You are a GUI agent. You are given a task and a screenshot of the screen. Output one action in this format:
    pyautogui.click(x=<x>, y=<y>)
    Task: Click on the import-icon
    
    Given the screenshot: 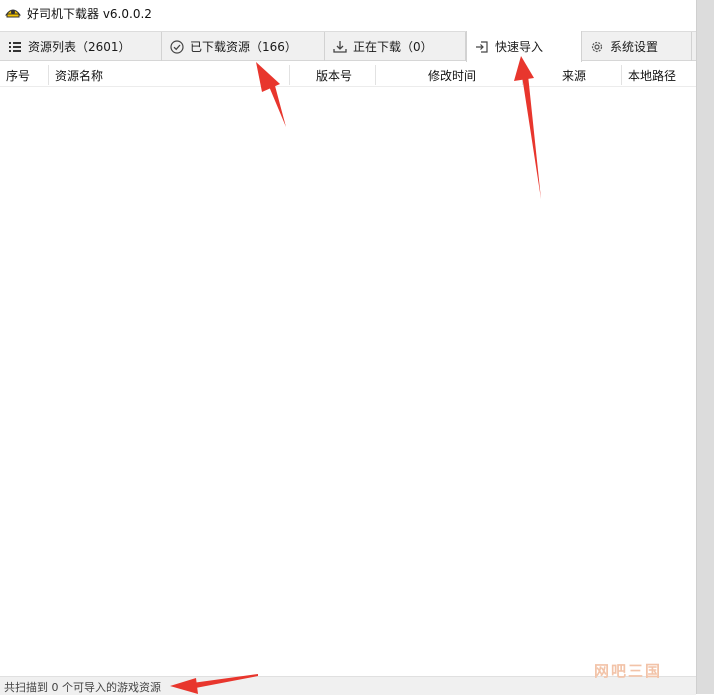 What is the action you would take?
    pyautogui.click(x=482, y=46)
    